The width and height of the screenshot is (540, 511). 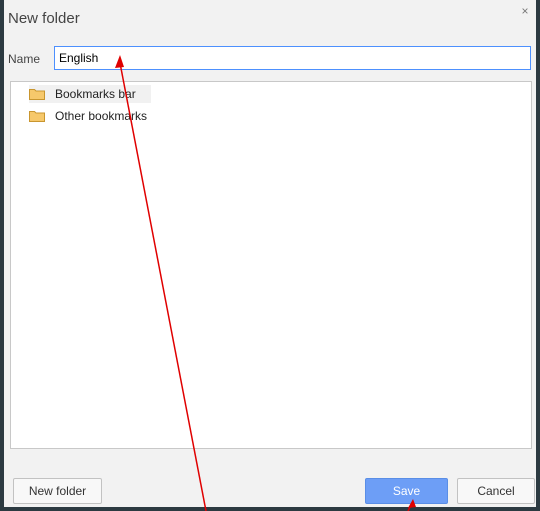 What do you see at coordinates (525, 11) in the screenshot?
I see `close-icon: ×` at bounding box center [525, 11].